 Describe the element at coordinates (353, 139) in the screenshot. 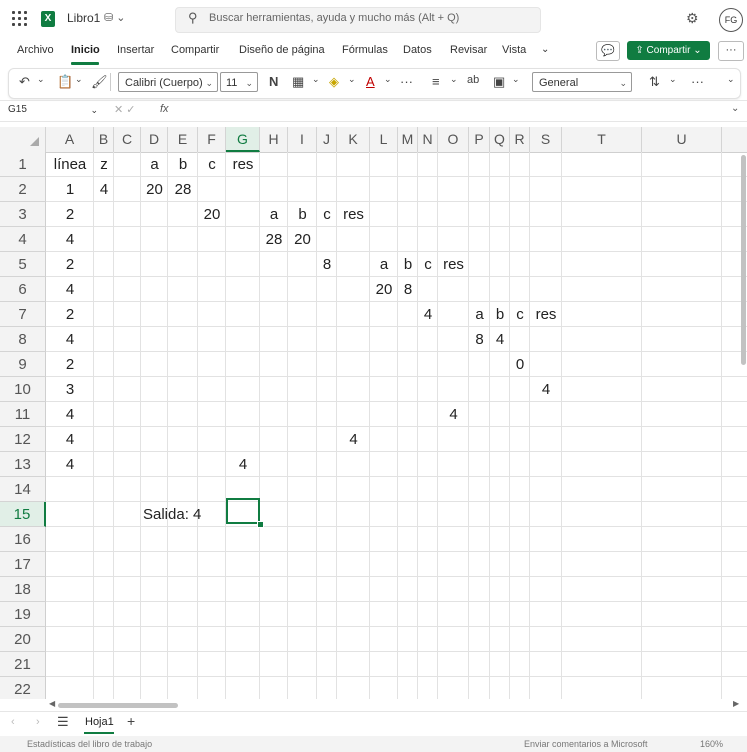

I see `column-header-k: K` at that location.